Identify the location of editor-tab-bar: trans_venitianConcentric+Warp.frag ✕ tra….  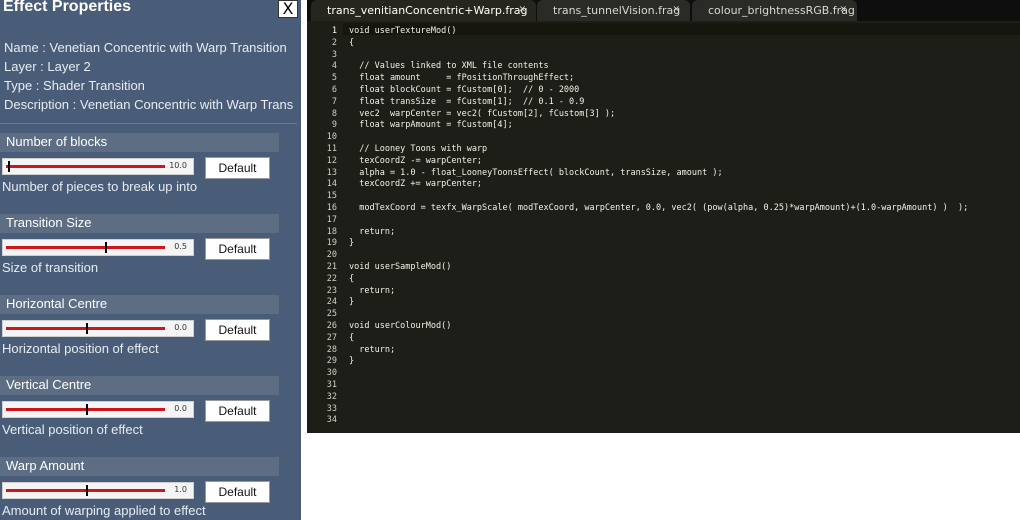
(663, 10).